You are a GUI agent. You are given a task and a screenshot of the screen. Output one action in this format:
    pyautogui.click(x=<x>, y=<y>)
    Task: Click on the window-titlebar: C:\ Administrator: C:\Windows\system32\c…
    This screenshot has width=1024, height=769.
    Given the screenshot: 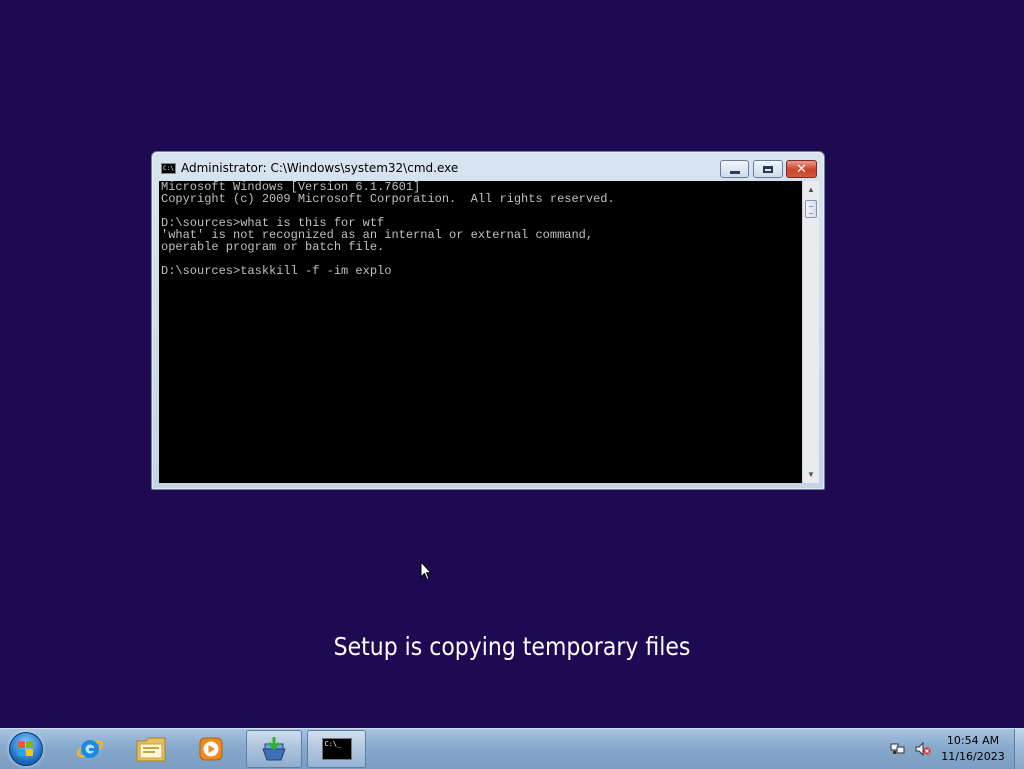 What is the action you would take?
    pyautogui.click(x=488, y=166)
    